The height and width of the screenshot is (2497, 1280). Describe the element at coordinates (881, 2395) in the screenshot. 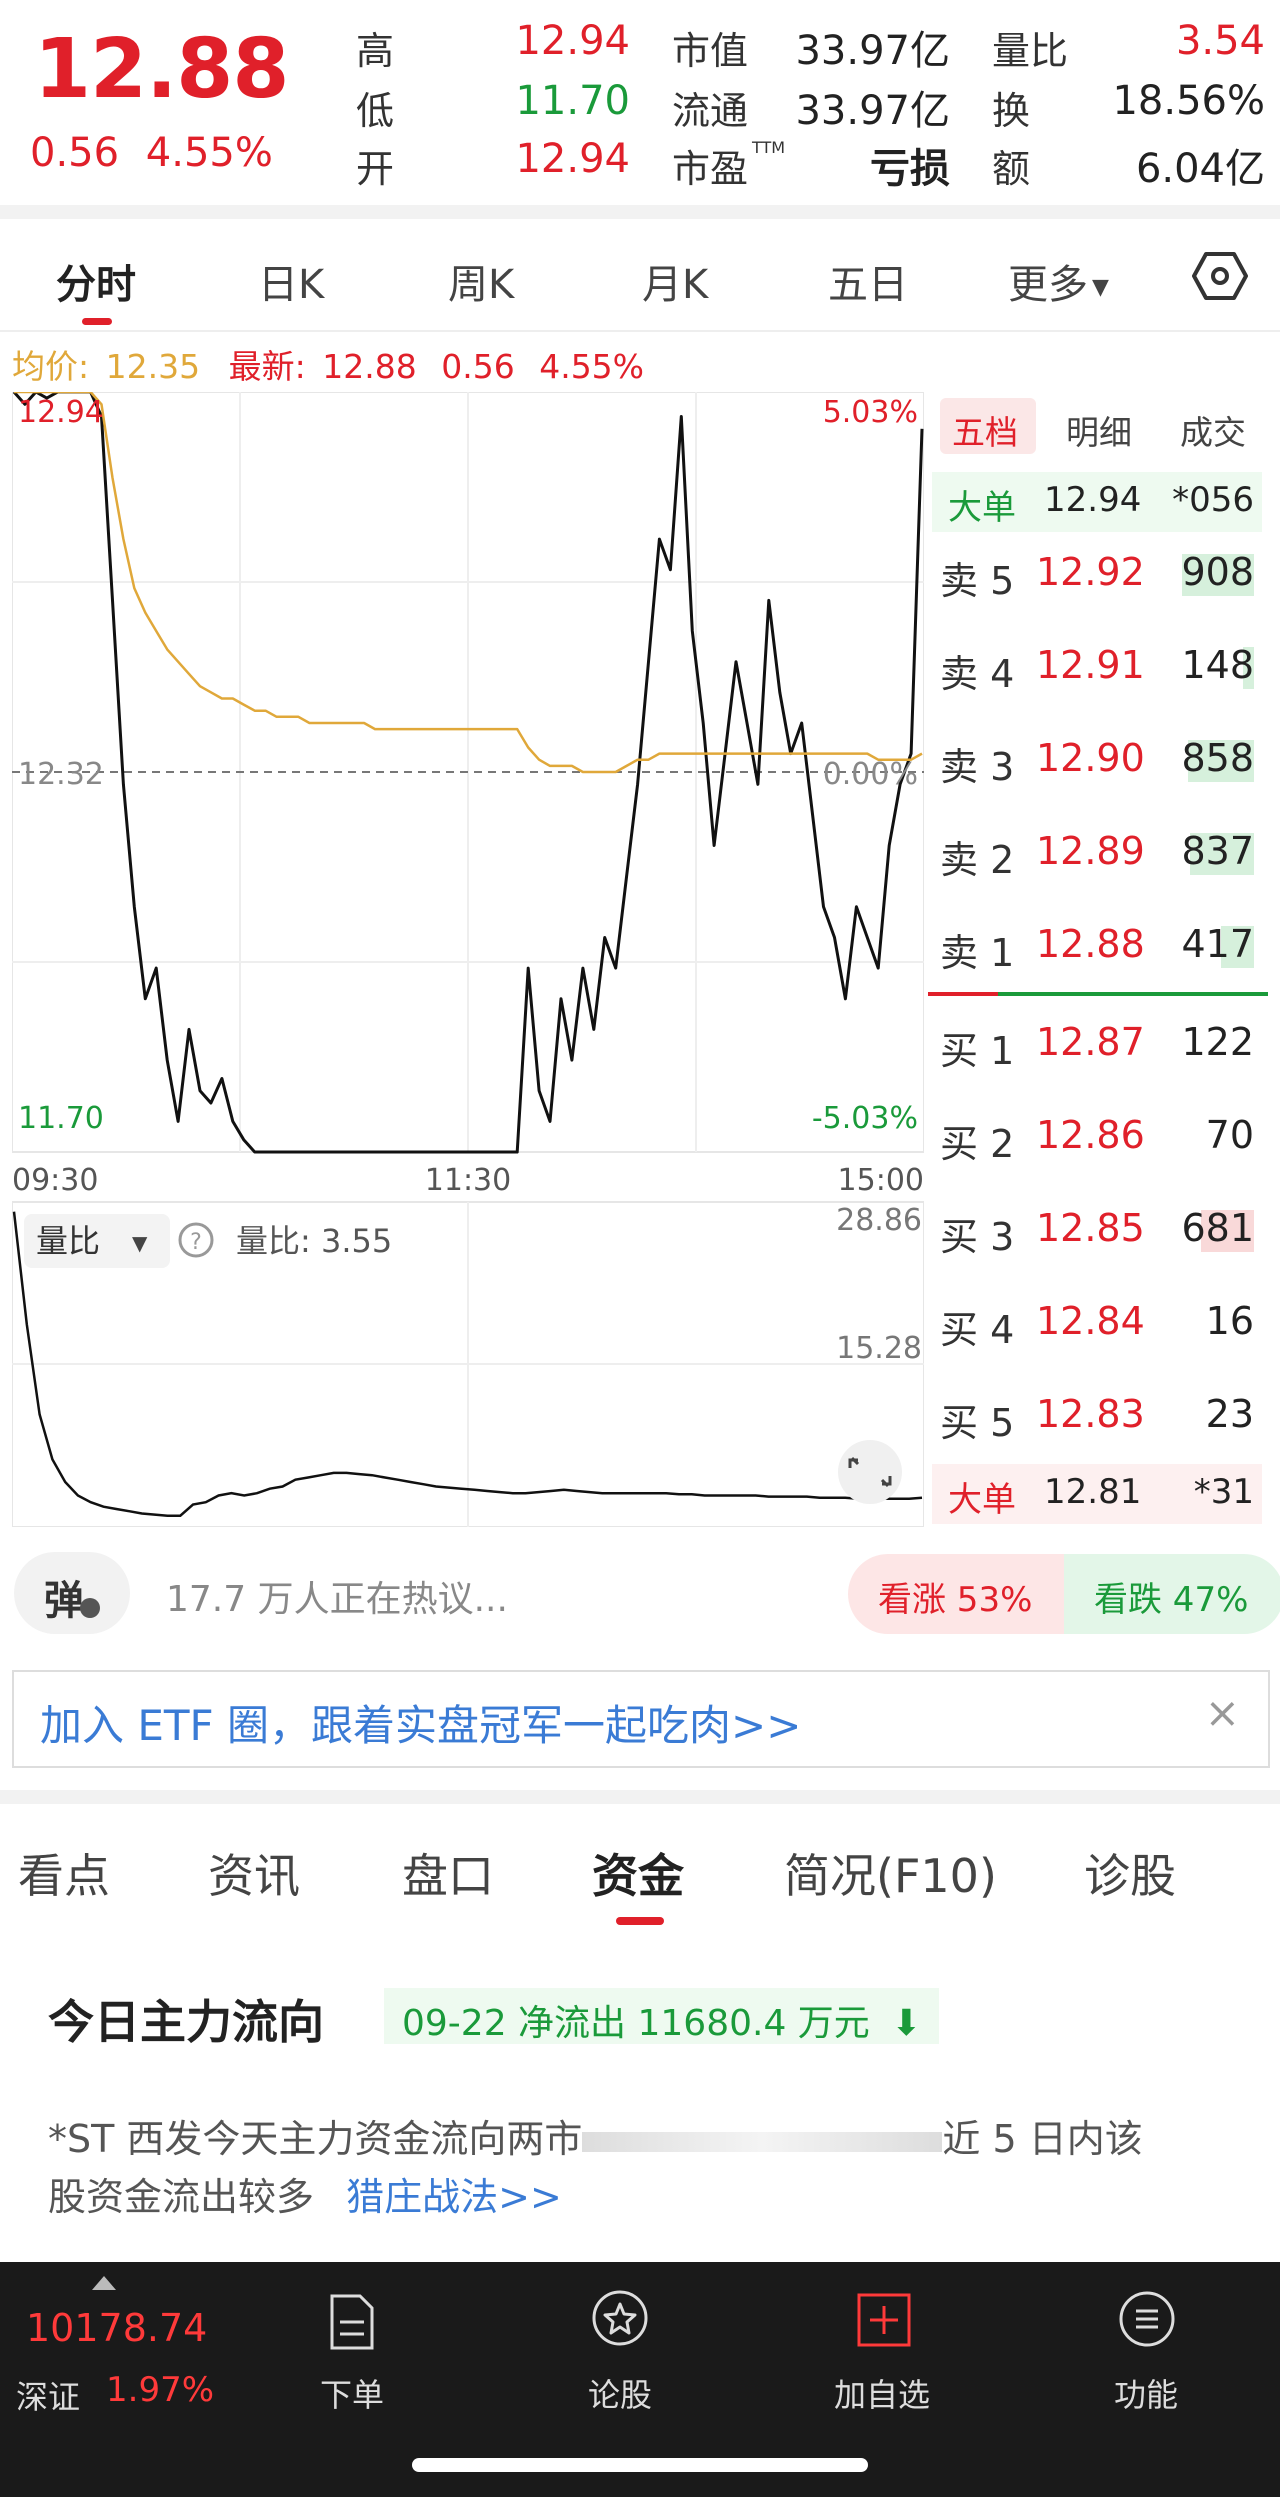

I see `nav-add-watchlist-label: 加自选` at that location.